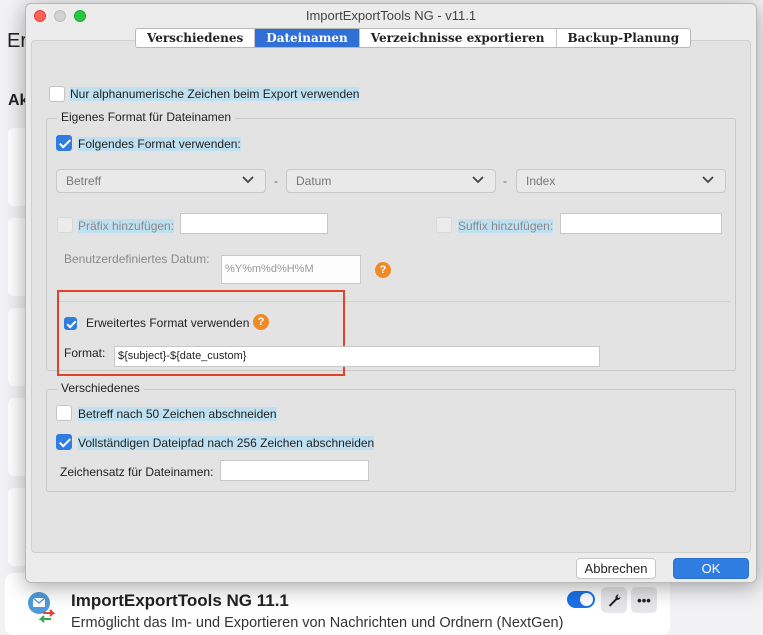  I want to click on extended-format-label: Erweitertes Format verwenden, so click(168, 323).